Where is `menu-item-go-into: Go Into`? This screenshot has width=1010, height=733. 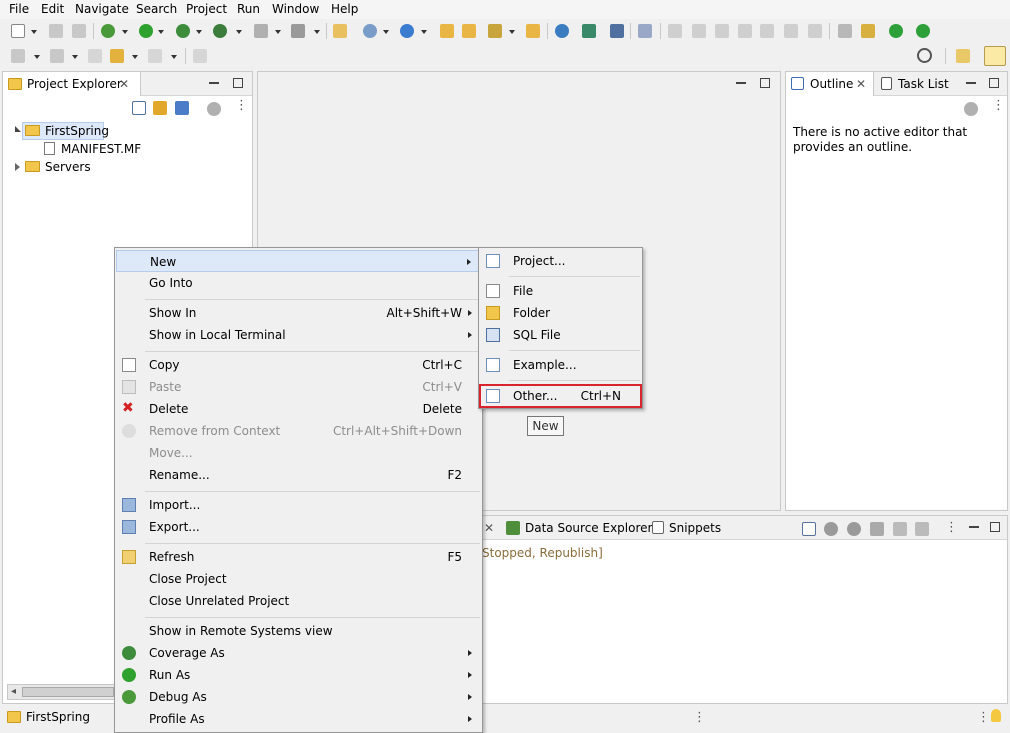
menu-item-go-into: Go Into is located at coordinates (298, 283).